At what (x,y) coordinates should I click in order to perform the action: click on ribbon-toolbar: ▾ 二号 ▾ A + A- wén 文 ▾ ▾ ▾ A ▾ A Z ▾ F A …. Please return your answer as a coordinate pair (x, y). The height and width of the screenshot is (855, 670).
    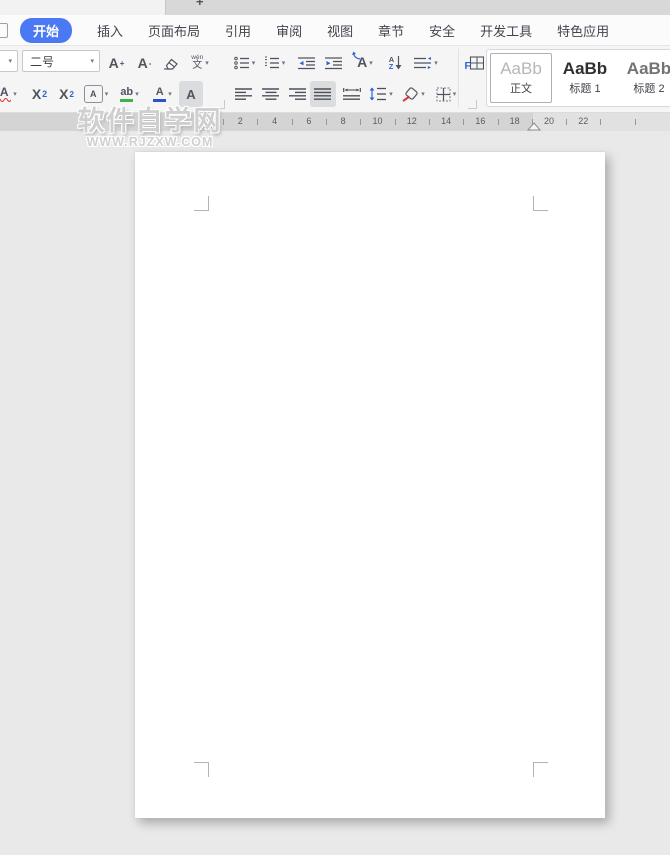
    Looking at the image, I should click on (335, 79).